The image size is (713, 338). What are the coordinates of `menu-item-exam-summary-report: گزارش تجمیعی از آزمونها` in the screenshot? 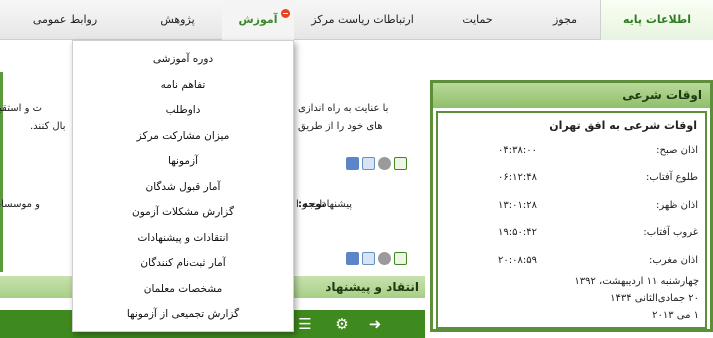 It's located at (183, 314).